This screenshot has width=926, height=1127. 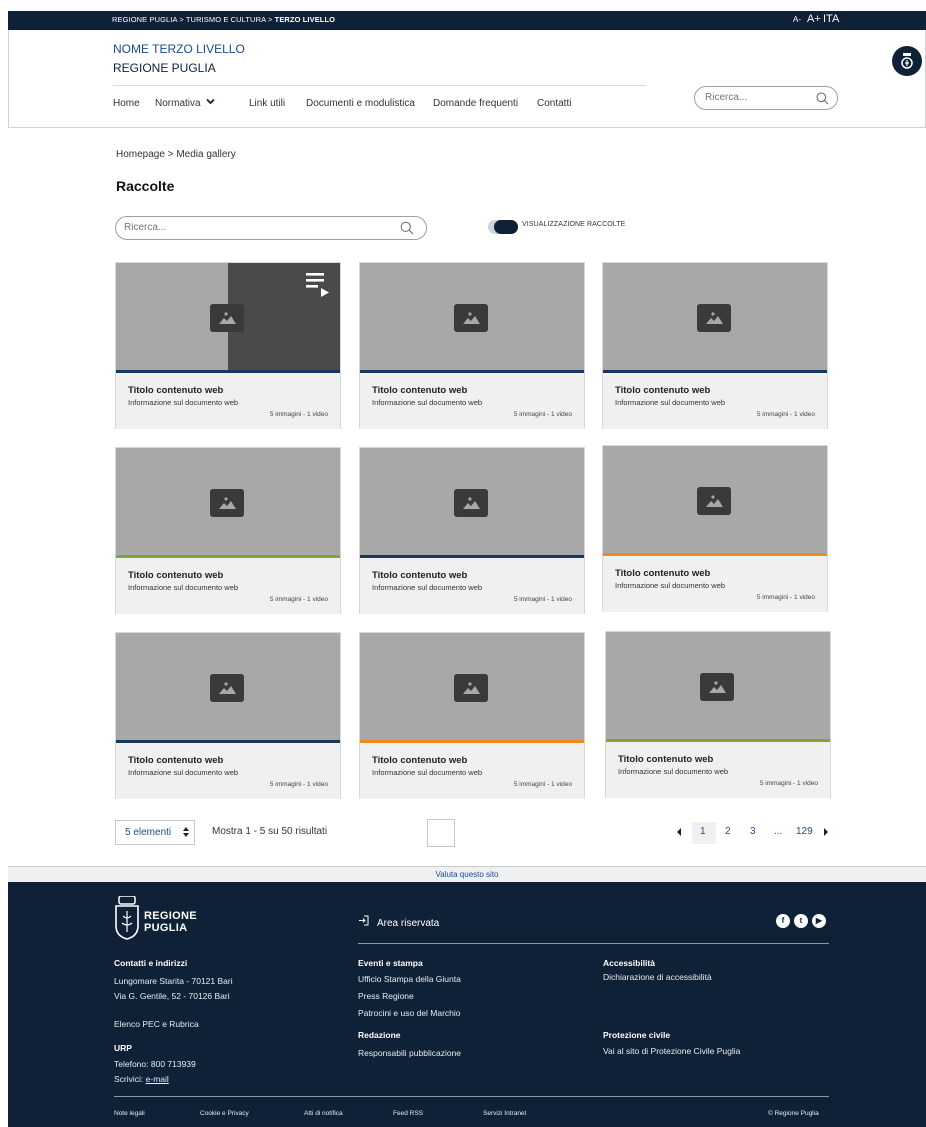 I want to click on footer-link-cookie: Cookie e Privacy, so click(x=224, y=1113).